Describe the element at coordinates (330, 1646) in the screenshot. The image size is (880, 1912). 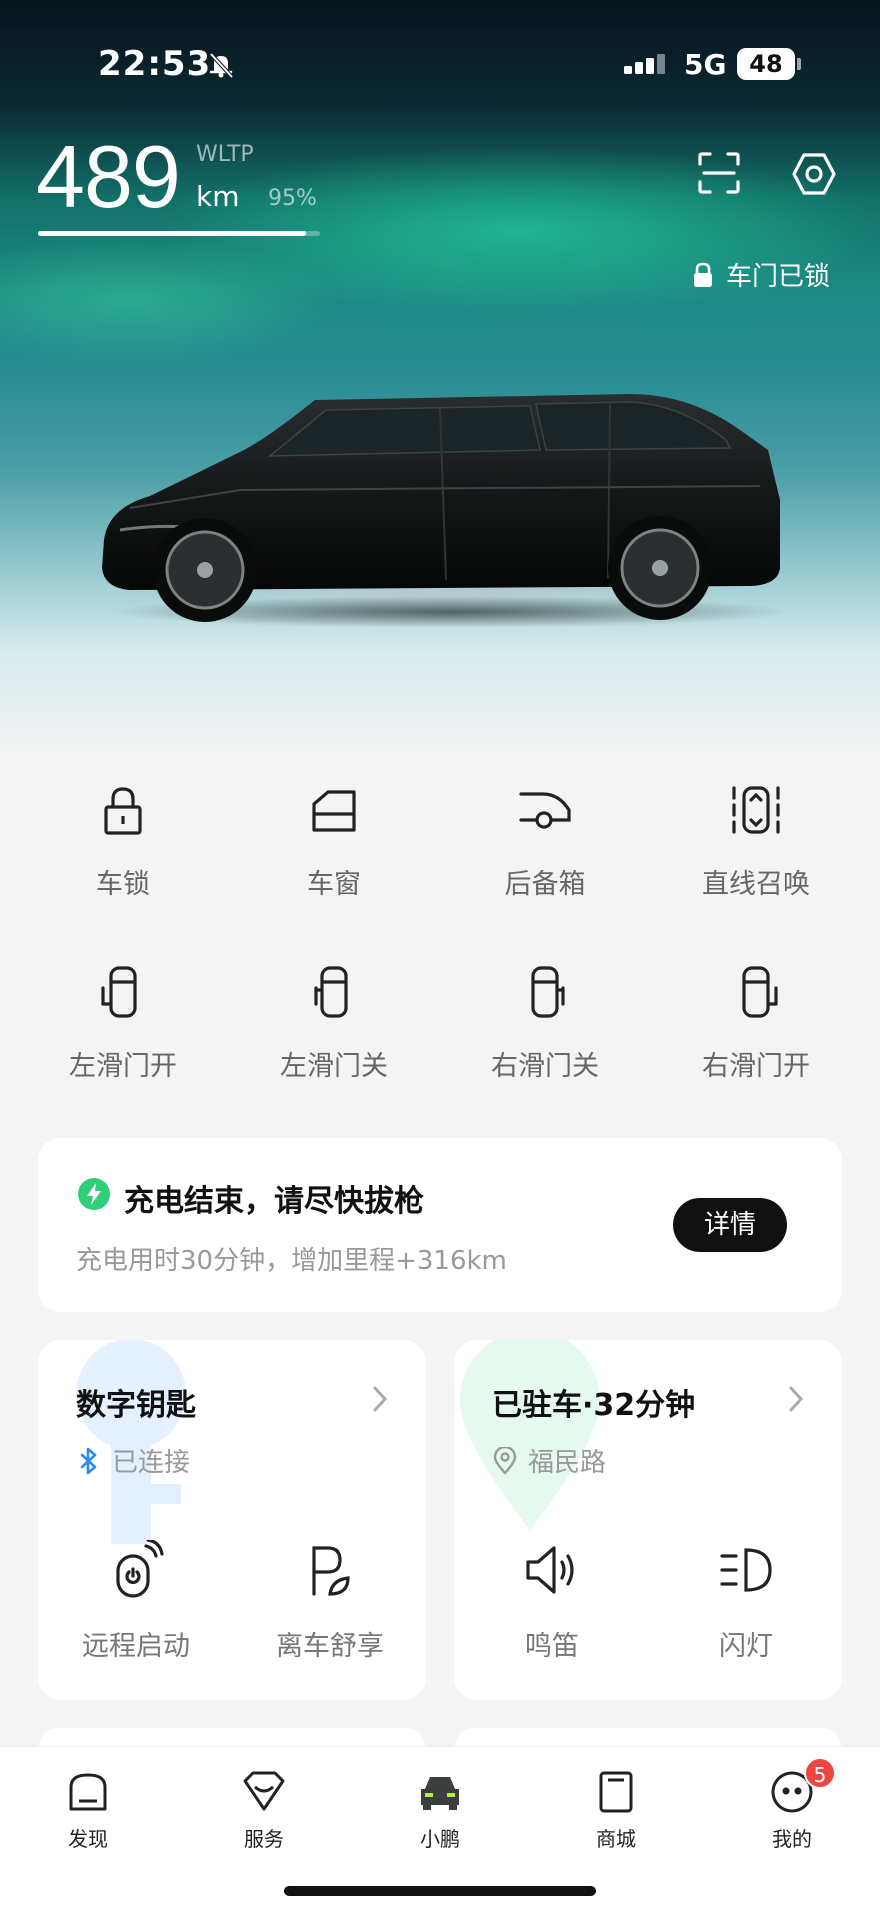
I see `comfort-mode-label: 离车舒享` at that location.